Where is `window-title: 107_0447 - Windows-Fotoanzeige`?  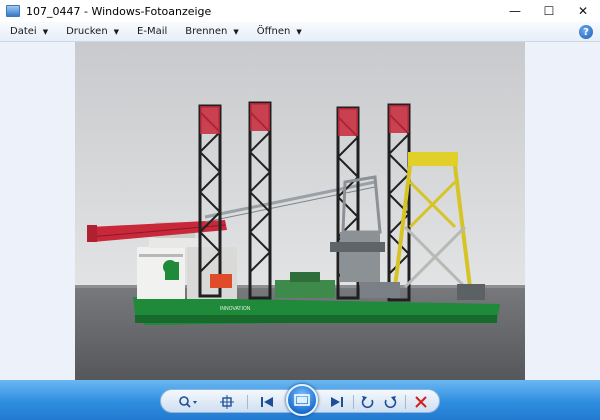
window-title: 107_0447 - Windows-Fotoanzeige is located at coordinates (119, 11).